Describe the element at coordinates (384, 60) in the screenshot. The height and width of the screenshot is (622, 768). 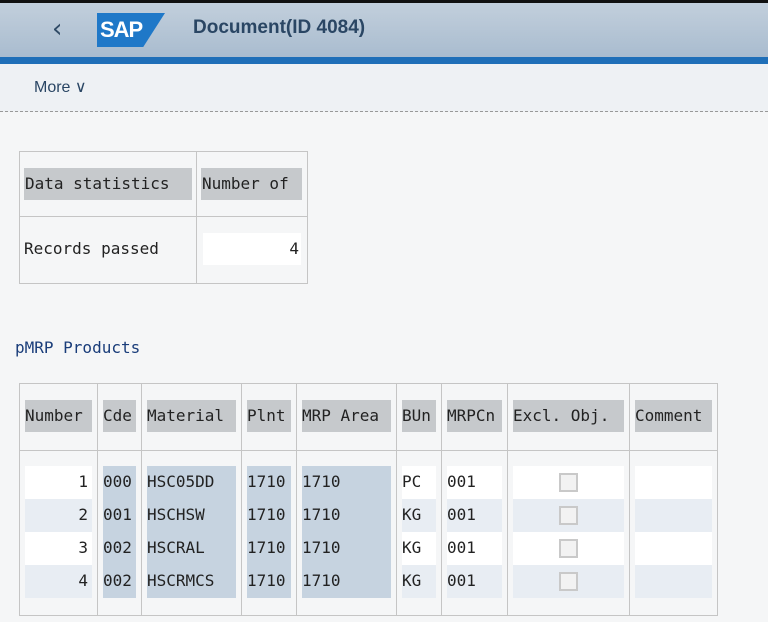
I see `header-stripe` at that location.